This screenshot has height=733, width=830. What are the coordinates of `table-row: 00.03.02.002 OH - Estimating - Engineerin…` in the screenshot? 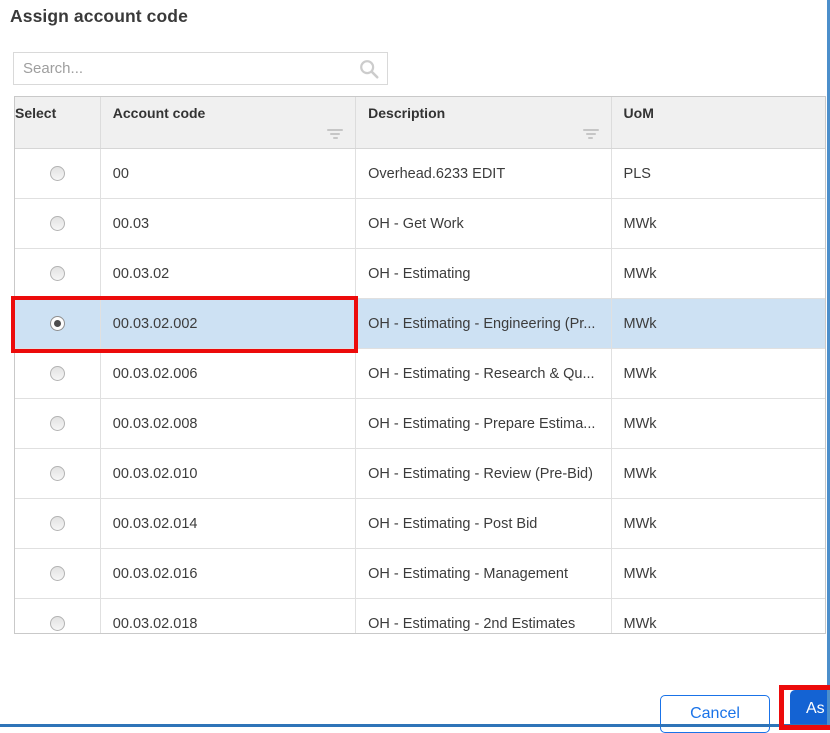 It's located at (420, 324).